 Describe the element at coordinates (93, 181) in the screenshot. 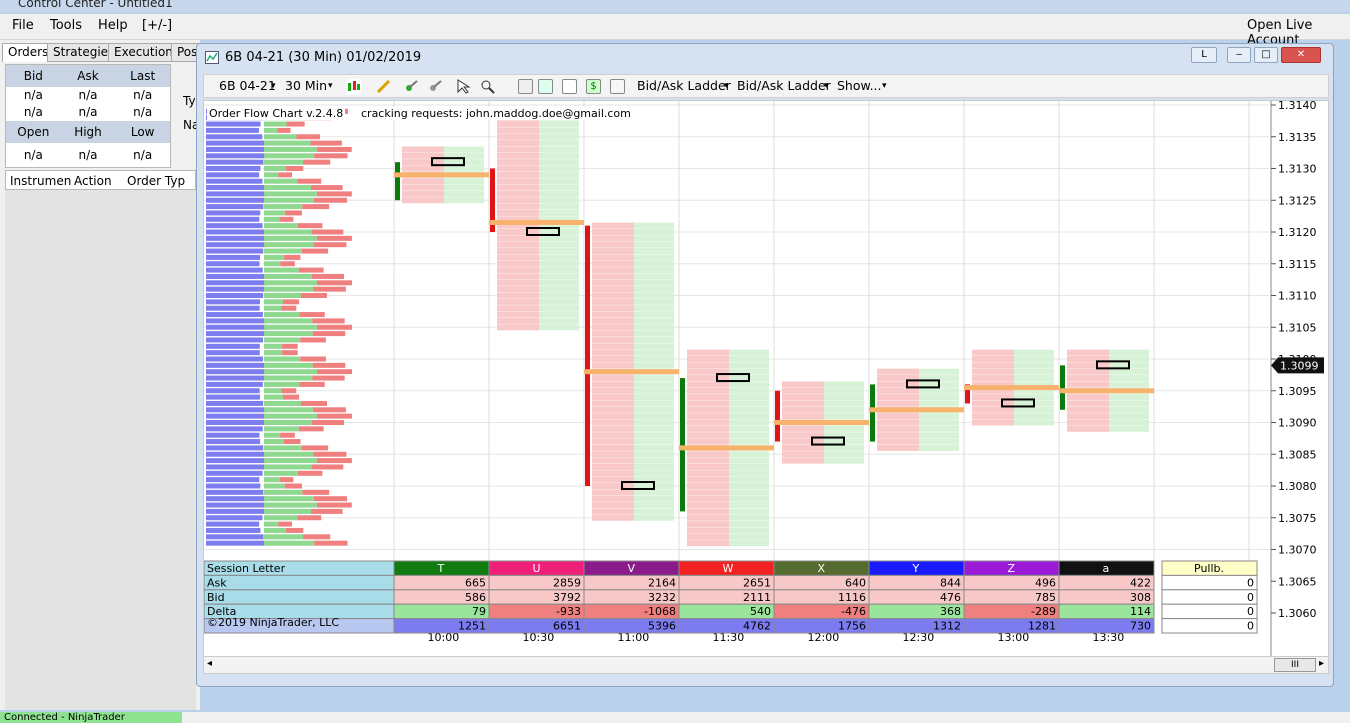

I see `col-action: Action` at that location.